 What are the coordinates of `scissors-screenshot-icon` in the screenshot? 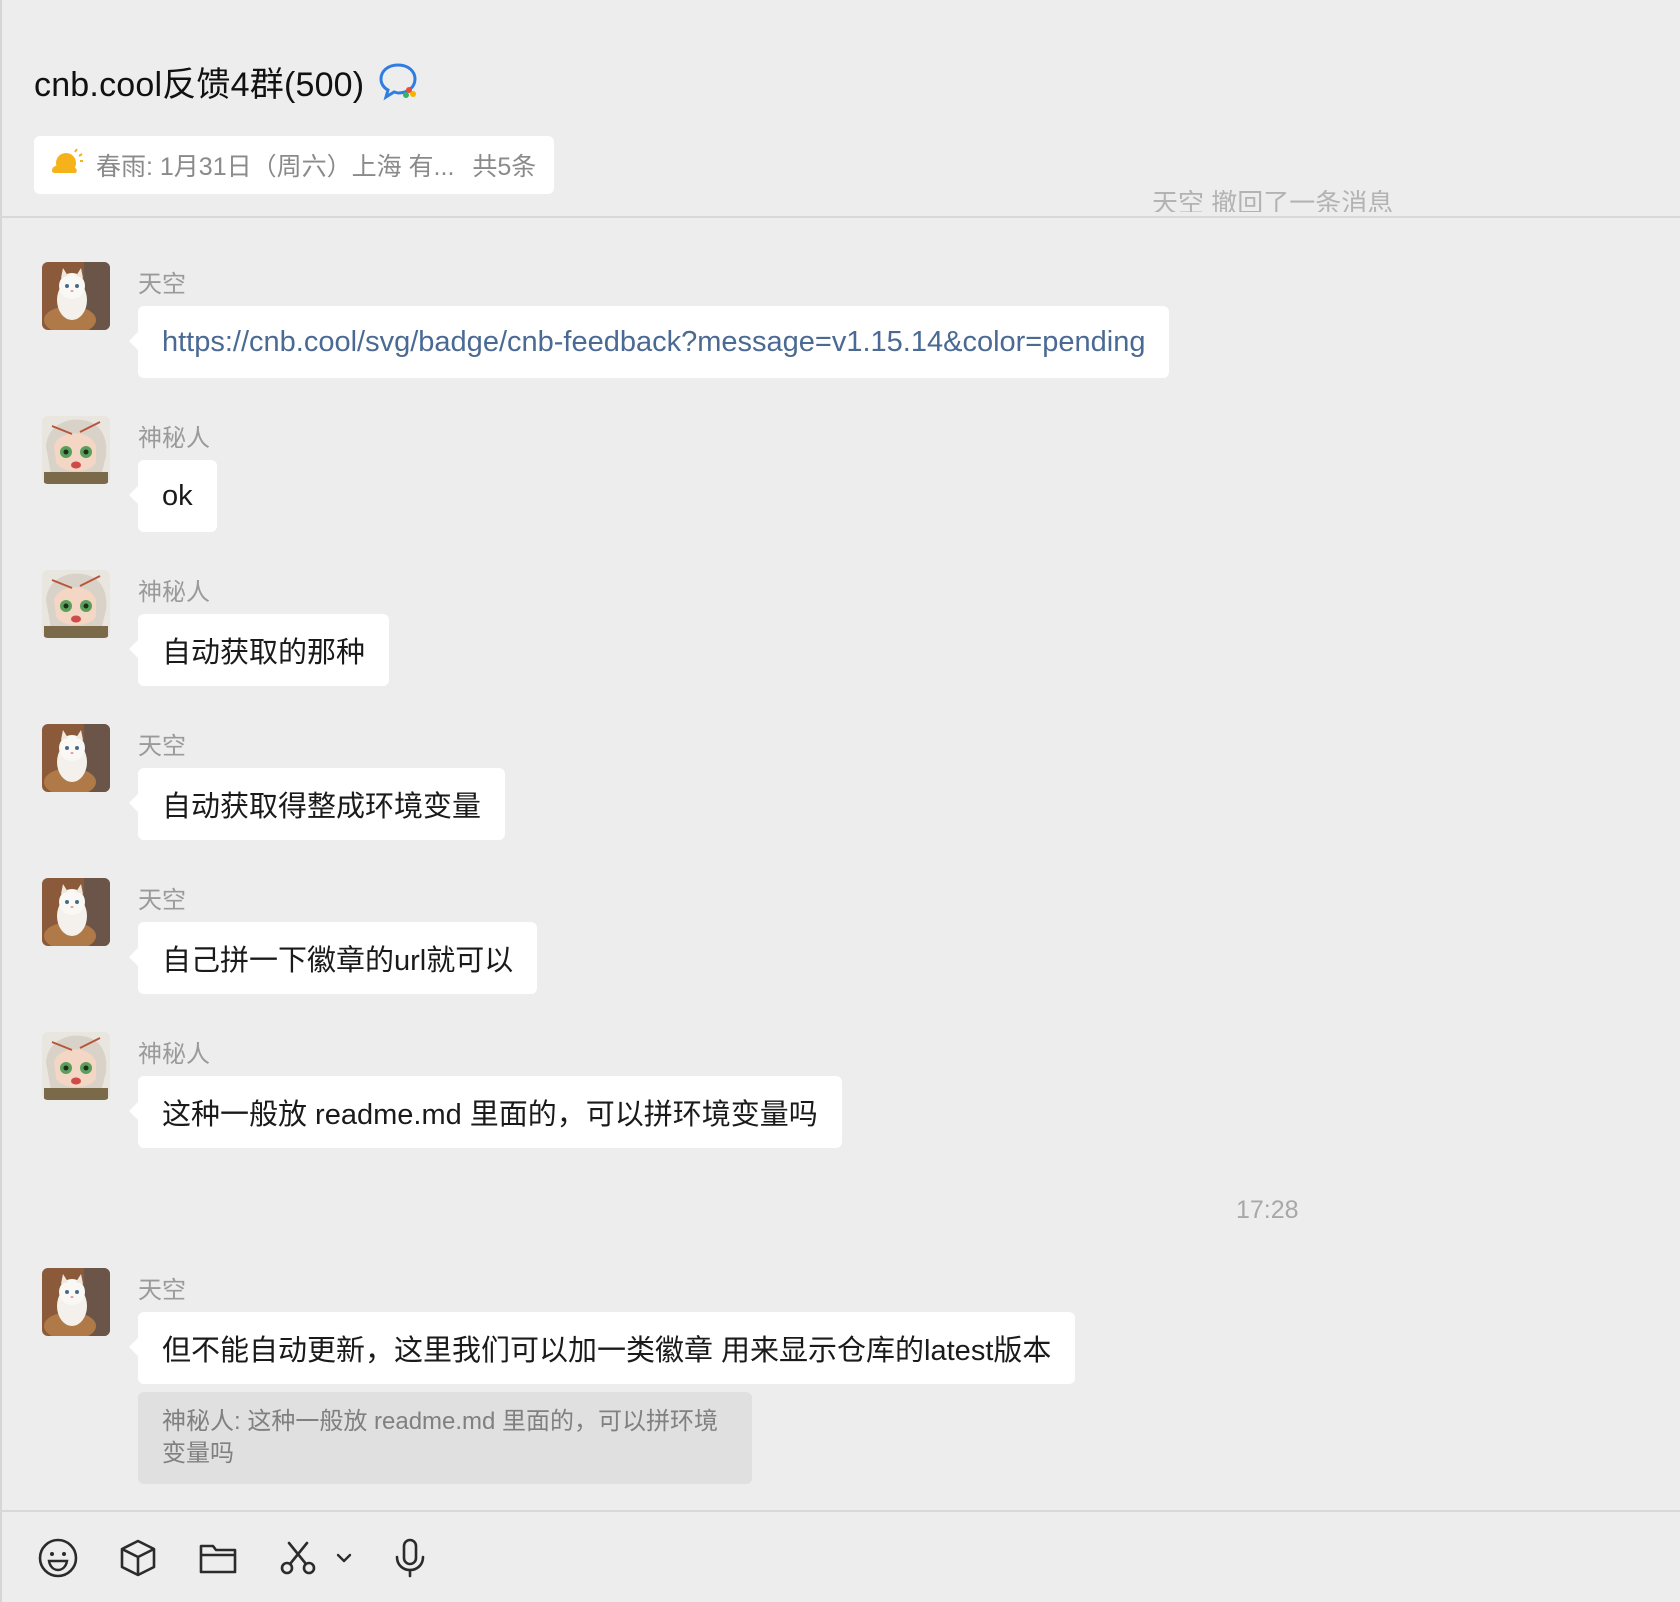 It's located at (298, 1558).